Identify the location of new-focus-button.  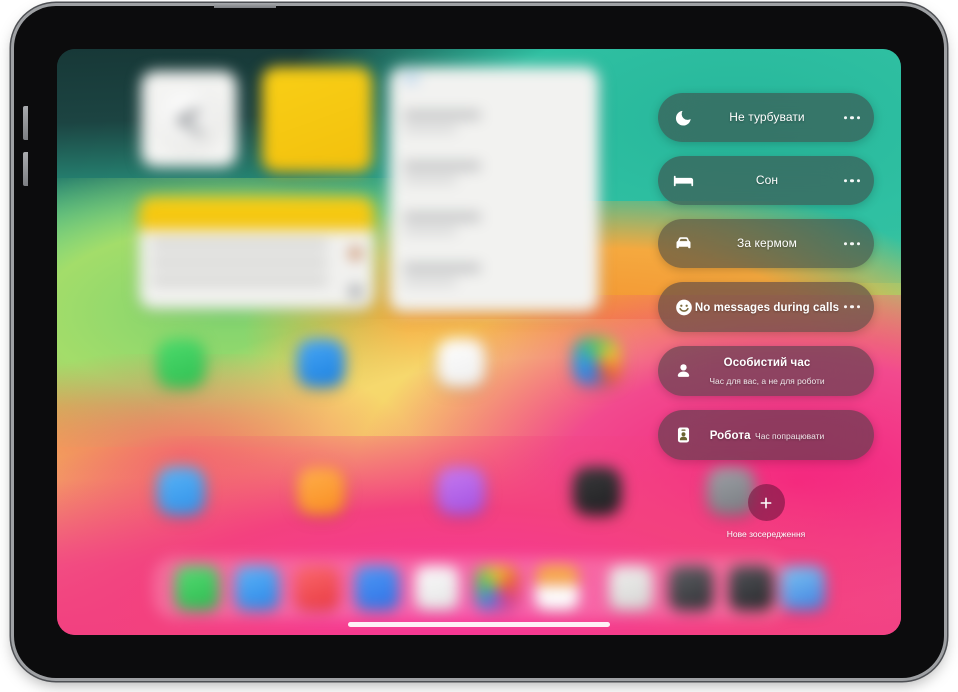
(766, 502).